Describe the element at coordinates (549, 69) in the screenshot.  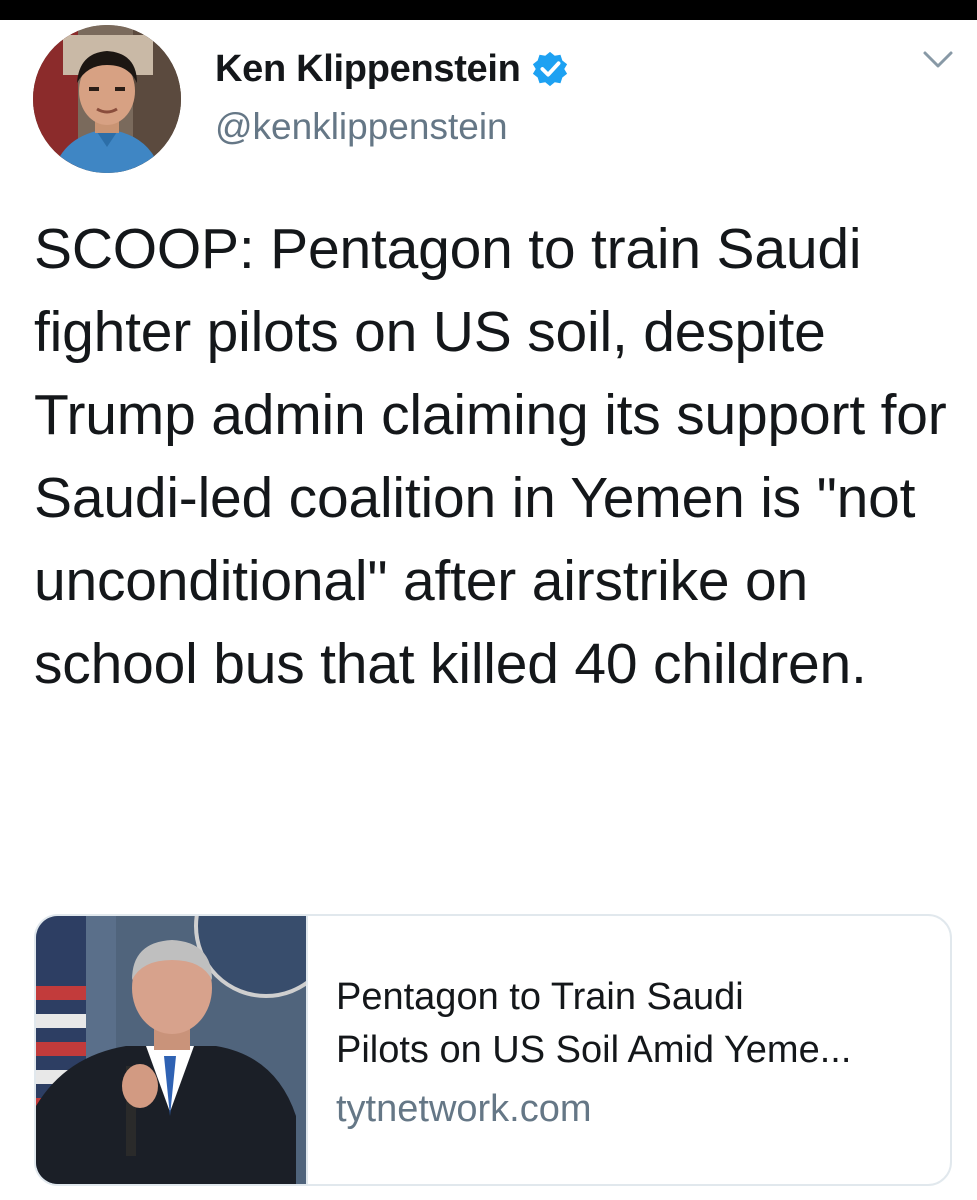
I see `verified-badge-icon` at that location.